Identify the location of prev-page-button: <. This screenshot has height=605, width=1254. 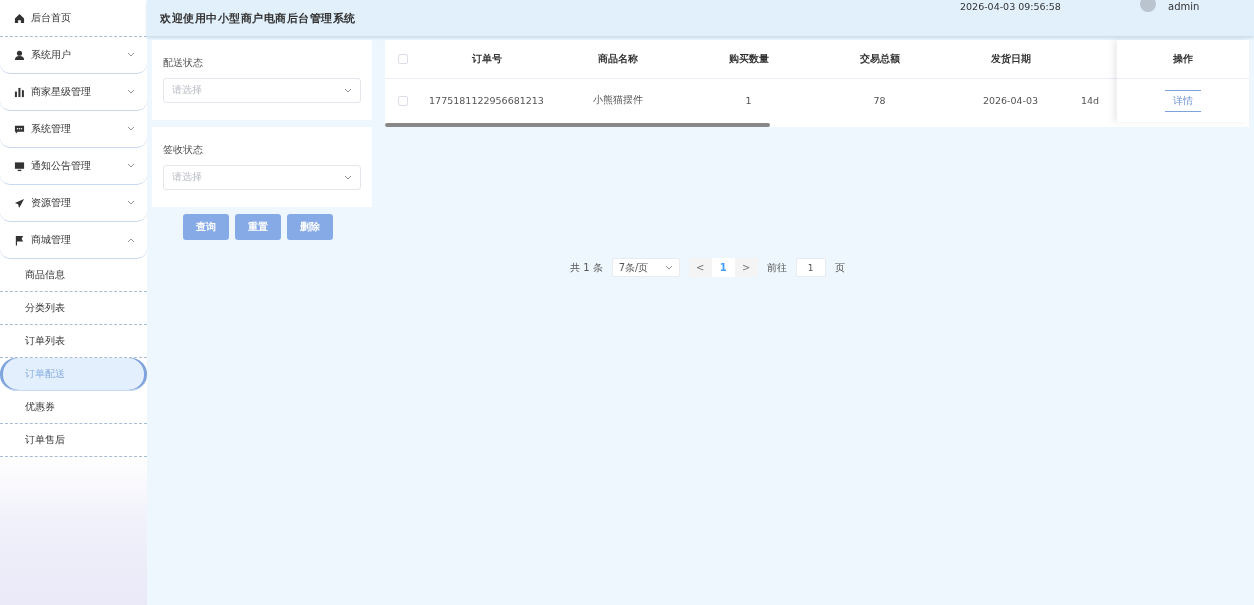
(700, 267).